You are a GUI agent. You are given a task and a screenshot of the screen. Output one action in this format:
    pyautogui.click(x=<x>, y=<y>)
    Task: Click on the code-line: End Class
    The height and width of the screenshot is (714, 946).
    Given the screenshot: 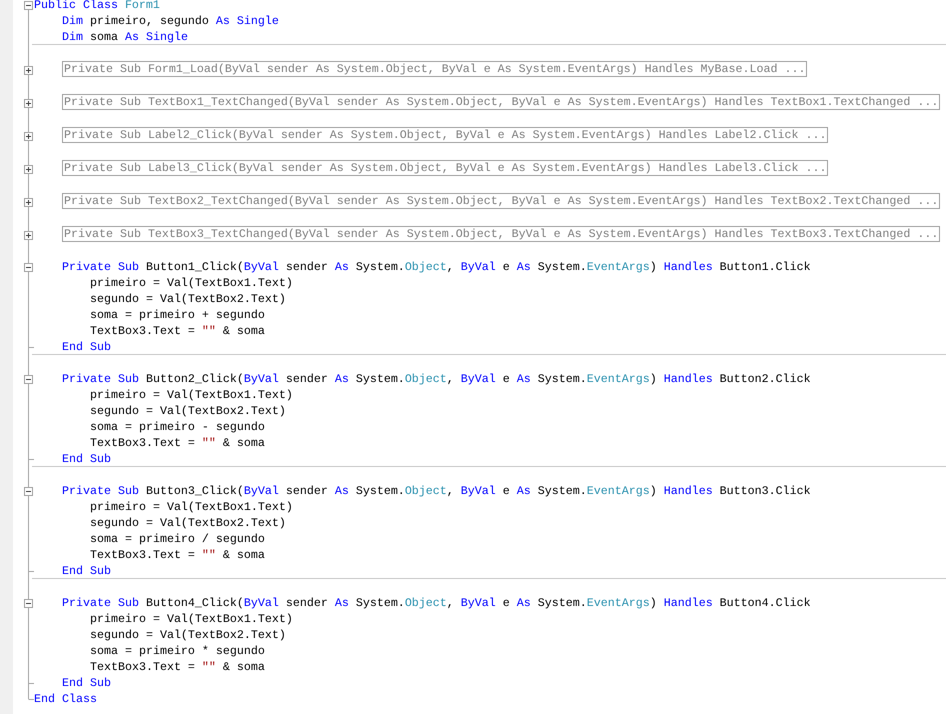 What is the action you would take?
    pyautogui.click(x=65, y=699)
    